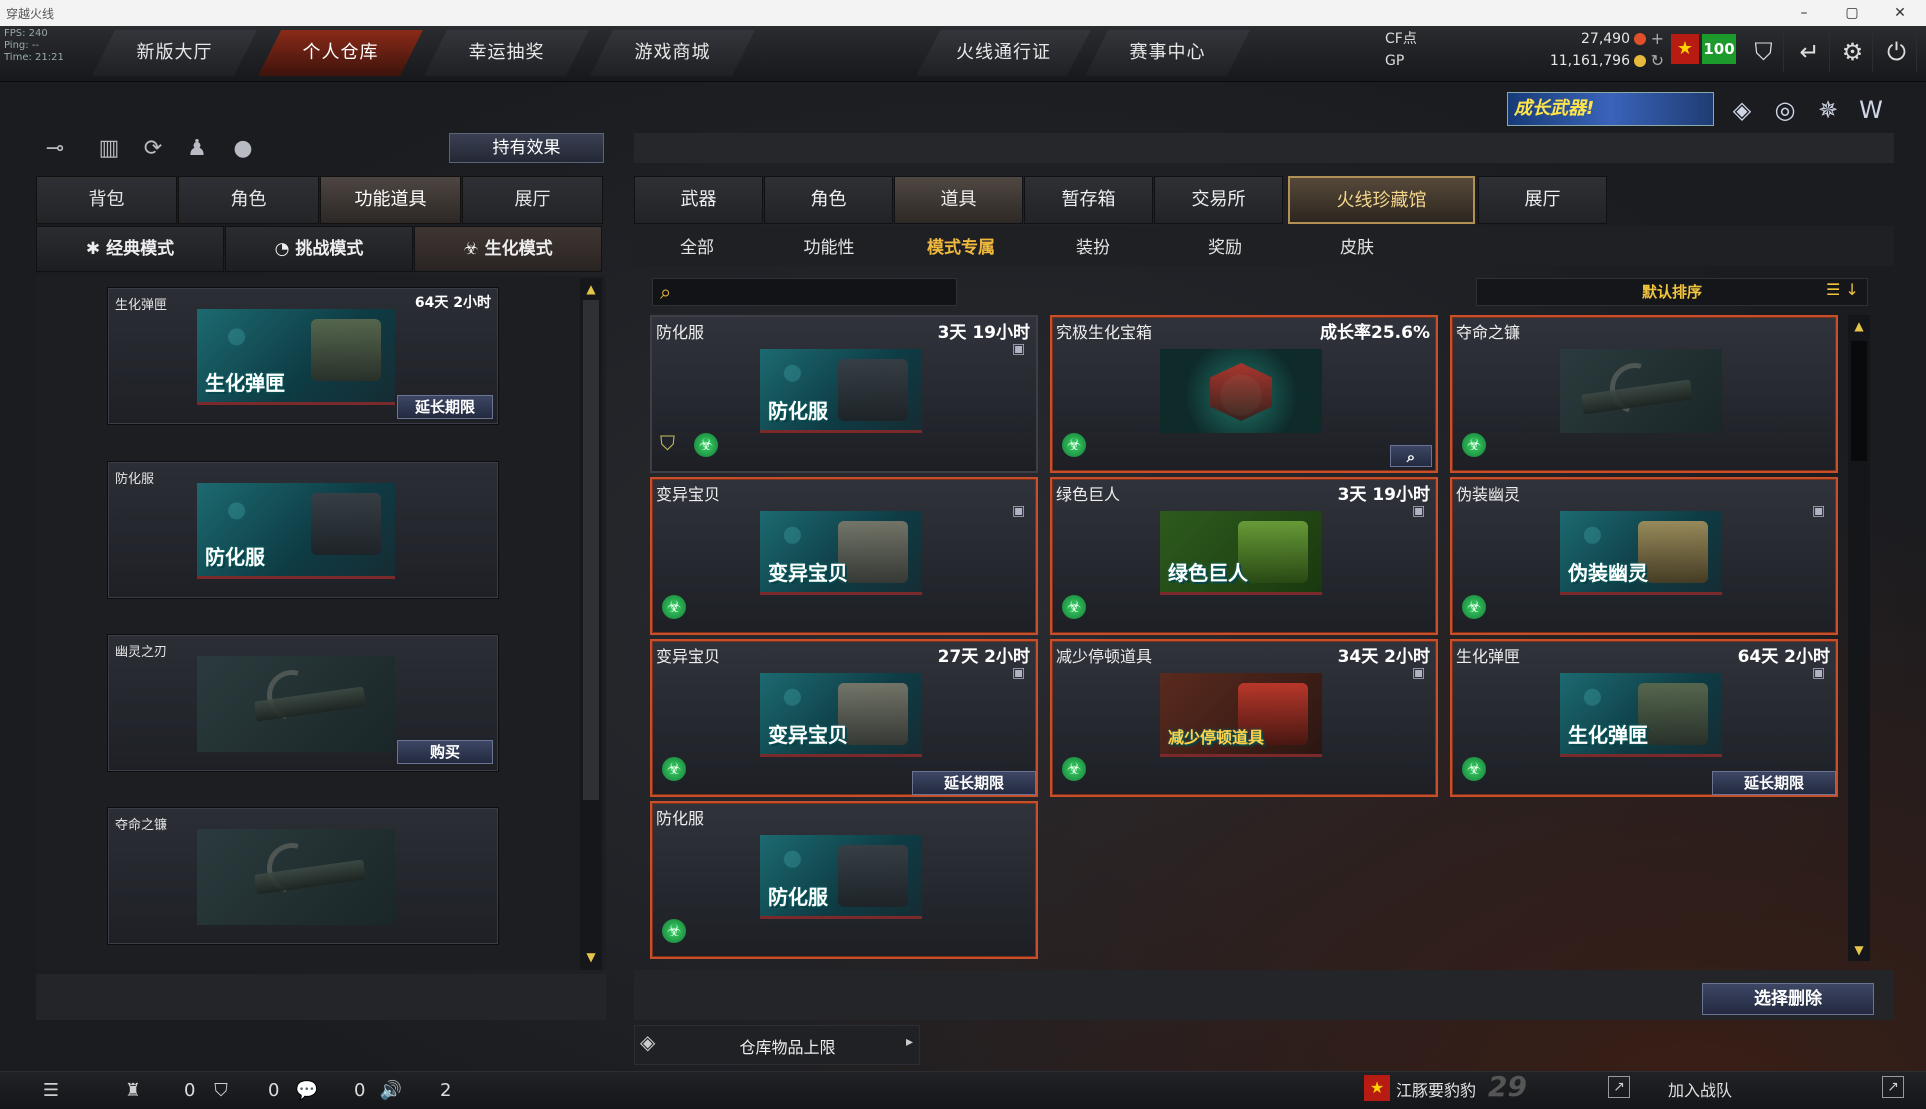  I want to click on grid-item-card: 伪装幽灵 ▣ 伪装幽灵 ☣, so click(1644, 556).